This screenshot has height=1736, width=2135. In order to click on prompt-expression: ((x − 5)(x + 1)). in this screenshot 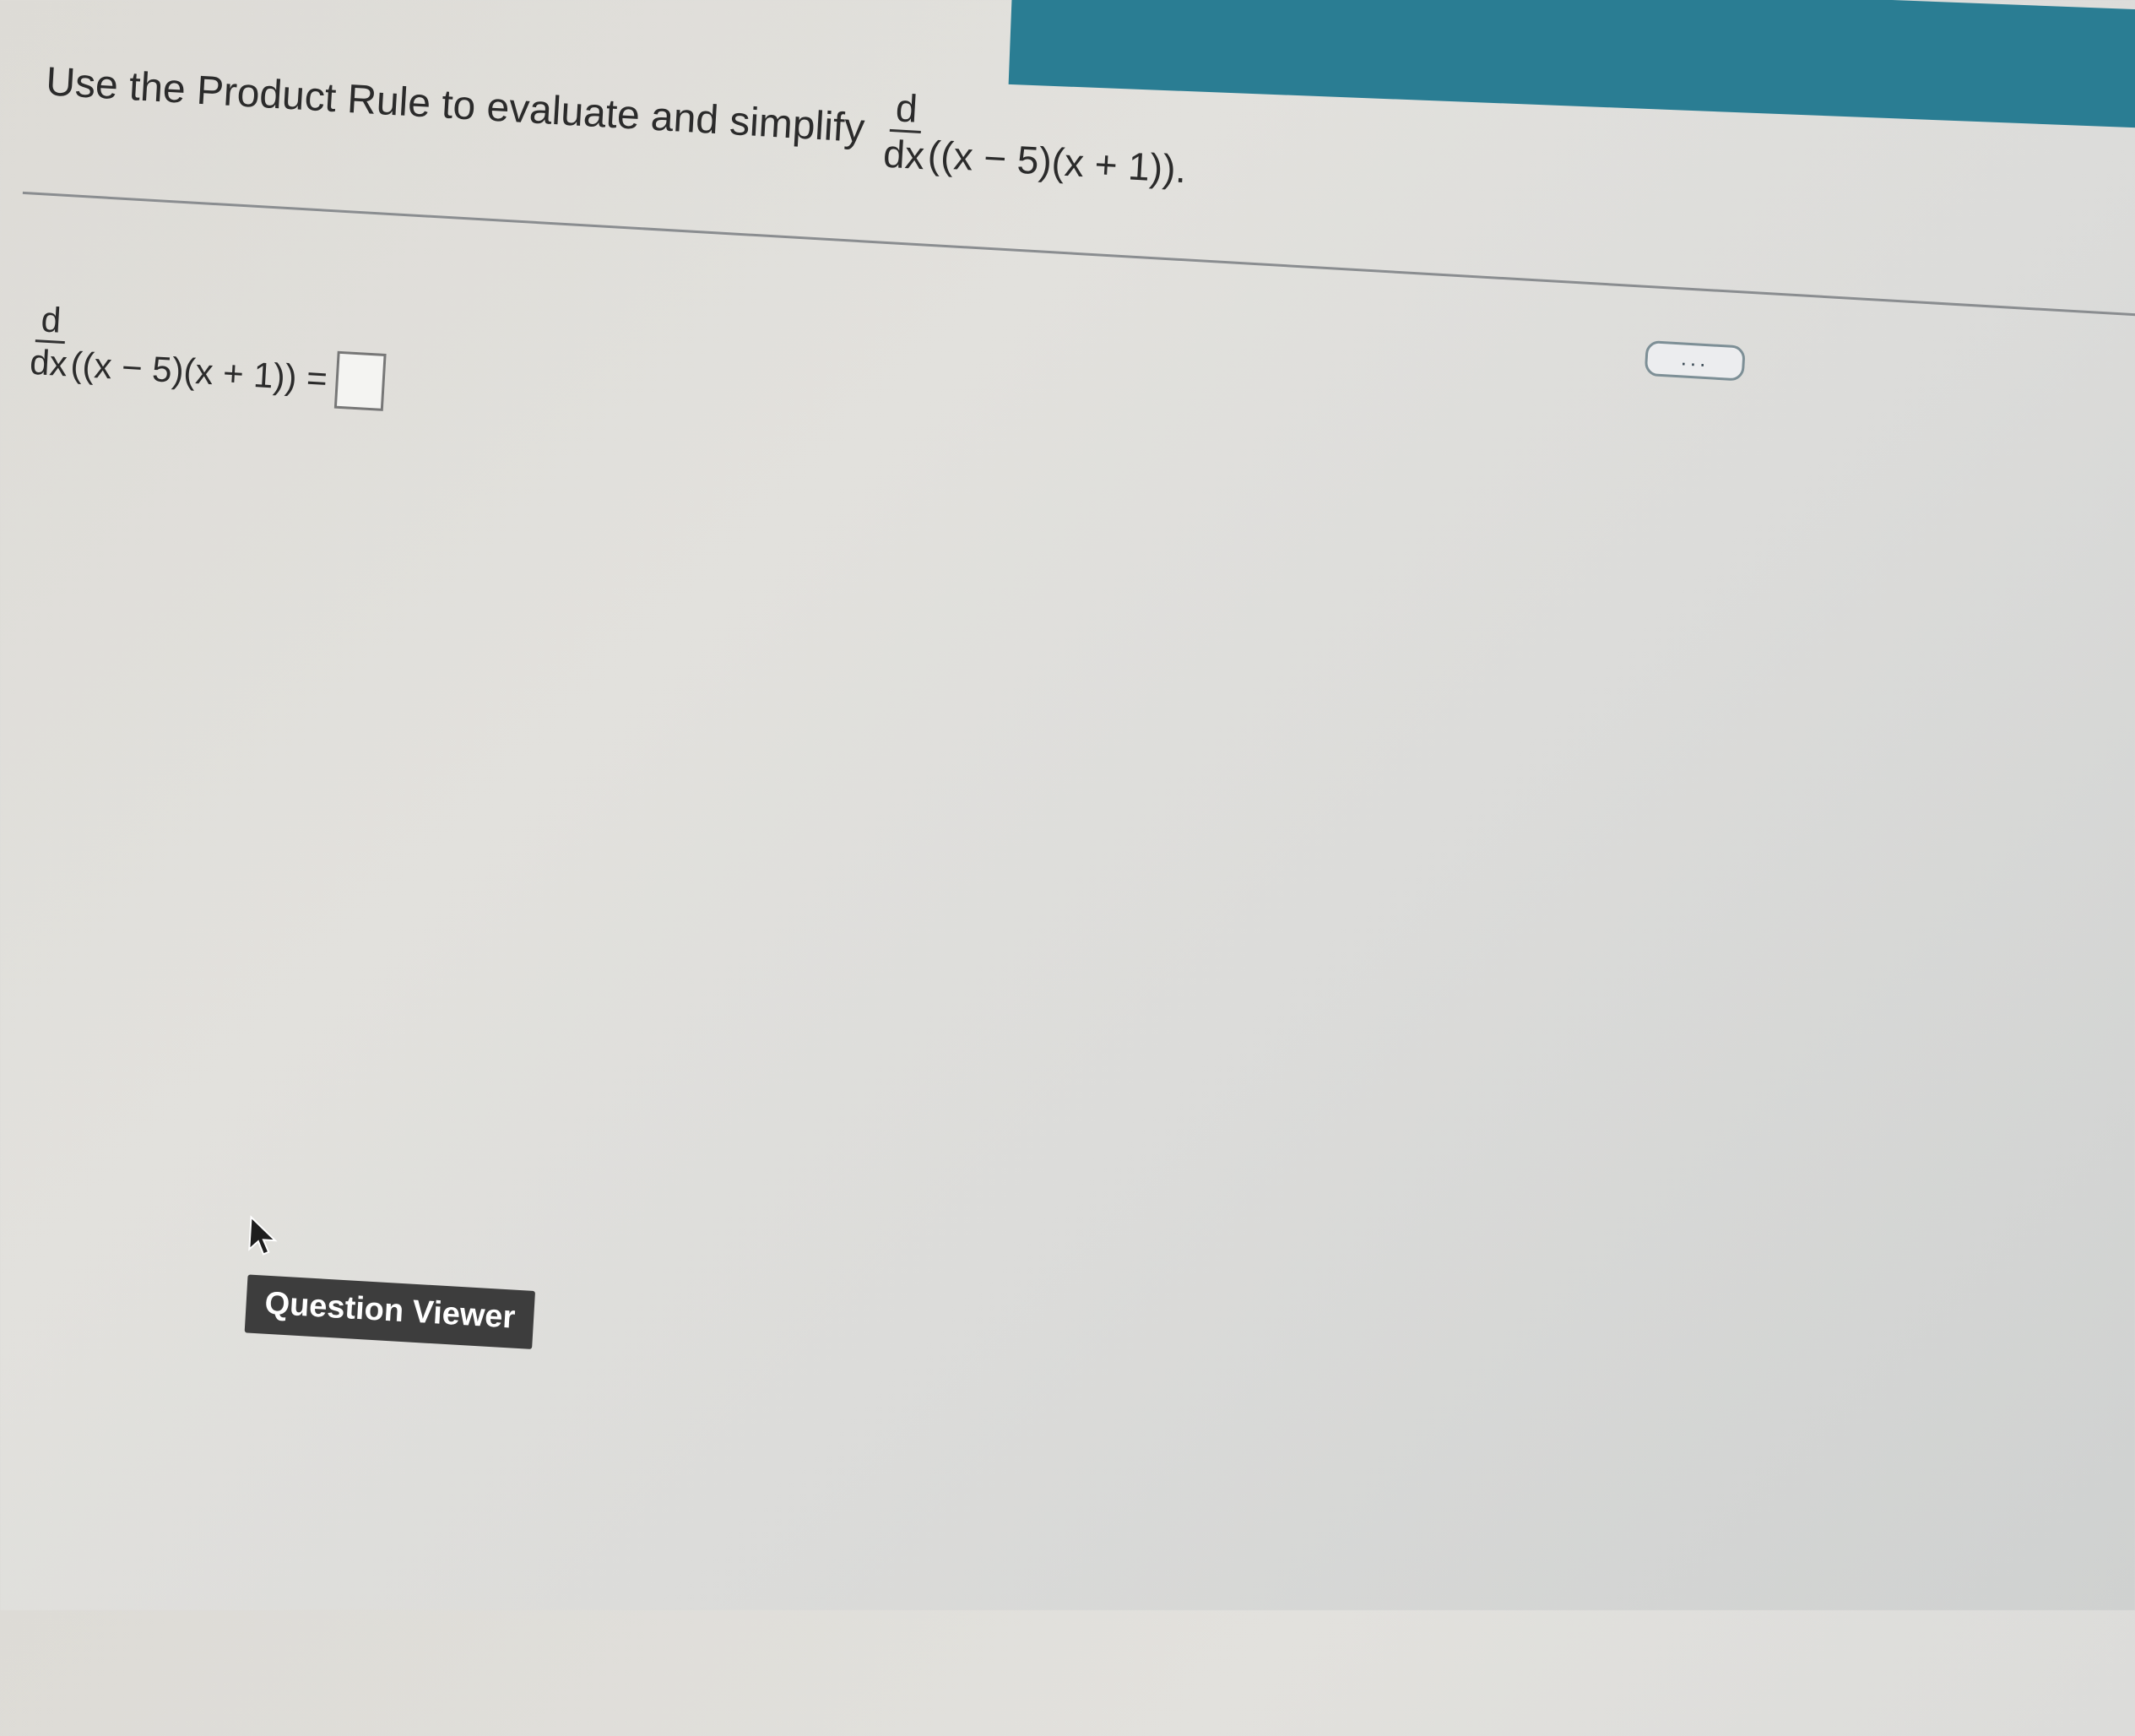, I will do `click(1057, 162)`.